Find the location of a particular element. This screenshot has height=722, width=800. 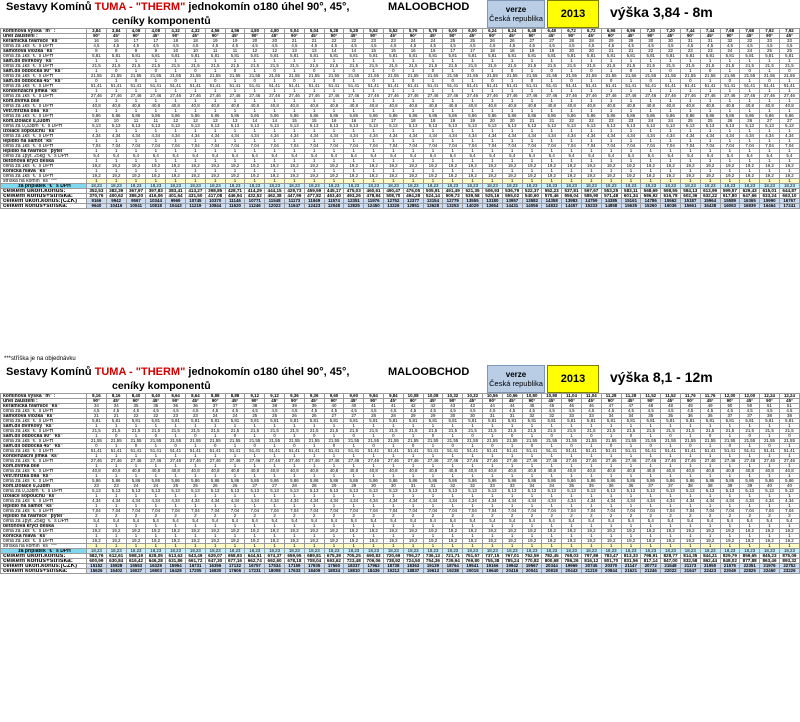

table-cell: 613,63 is located at coordinates (175, 556).